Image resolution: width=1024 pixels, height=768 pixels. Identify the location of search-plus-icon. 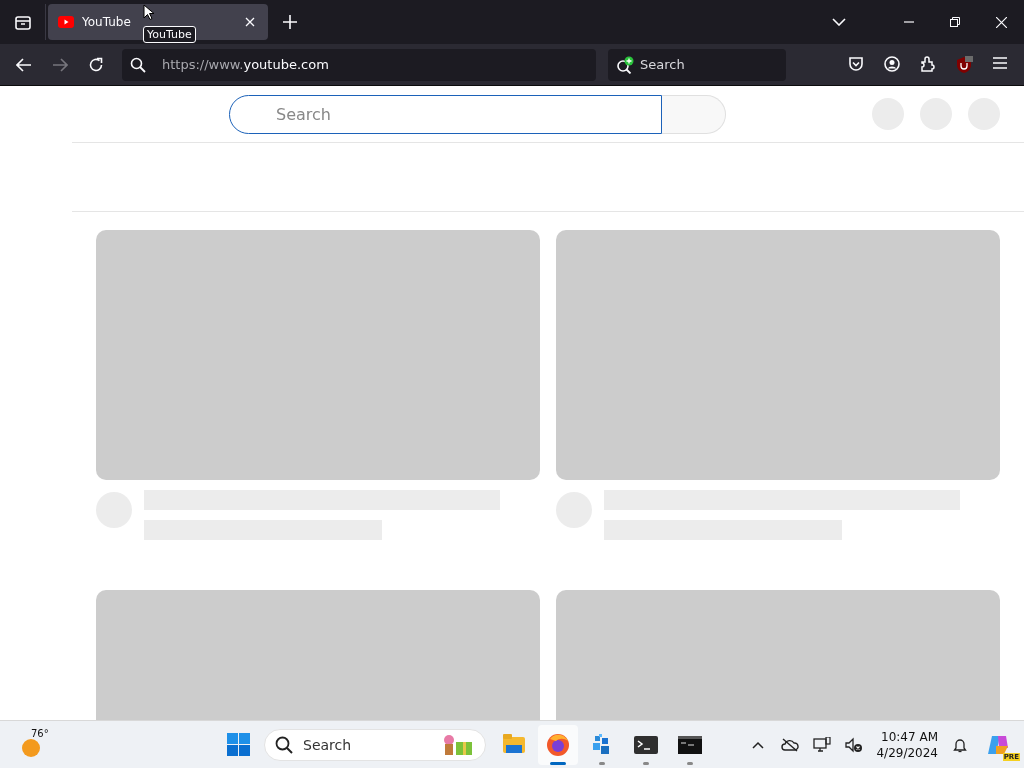
(626, 64).